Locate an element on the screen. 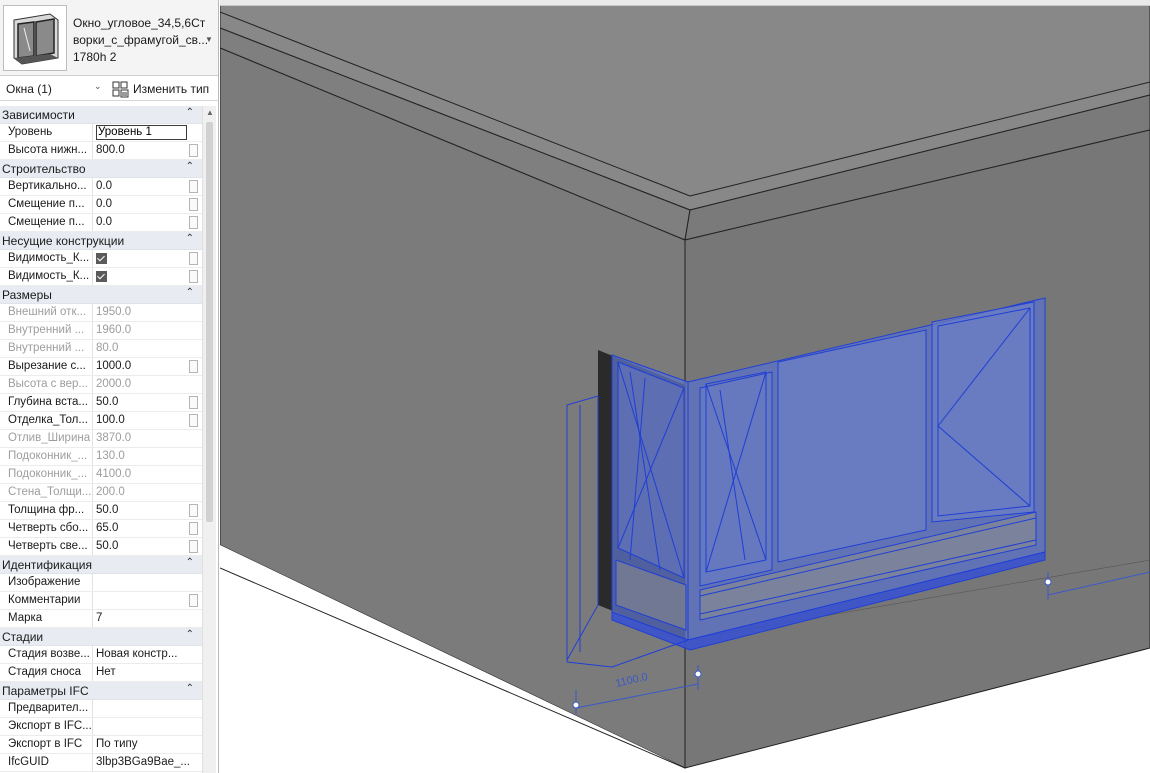  view-tab-strip is located at coordinates (685, 3).